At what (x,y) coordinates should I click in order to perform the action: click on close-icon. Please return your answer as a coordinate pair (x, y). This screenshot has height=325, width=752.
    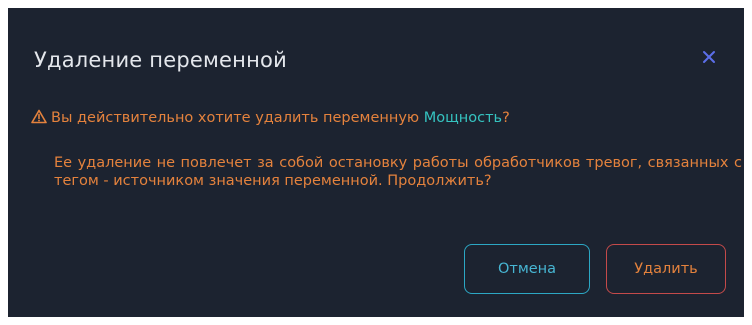
    Looking at the image, I should click on (709, 57).